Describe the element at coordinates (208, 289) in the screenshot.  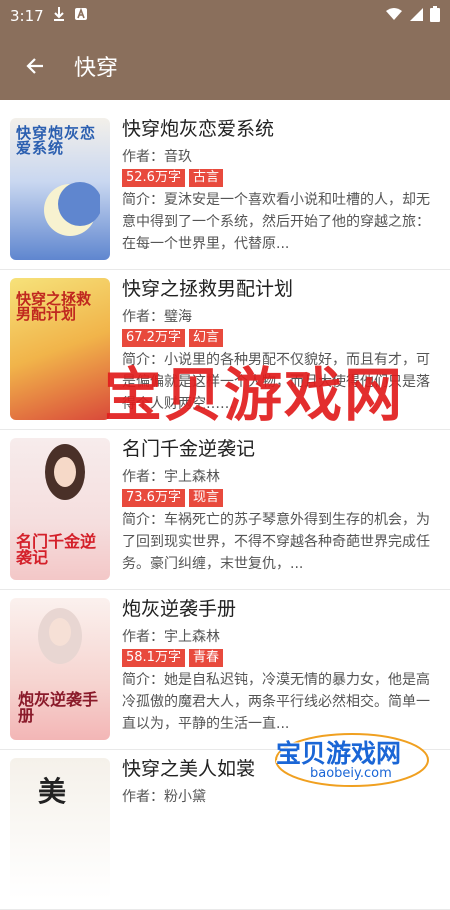
I see `book-title: 快穿之拯救男配计划` at that location.